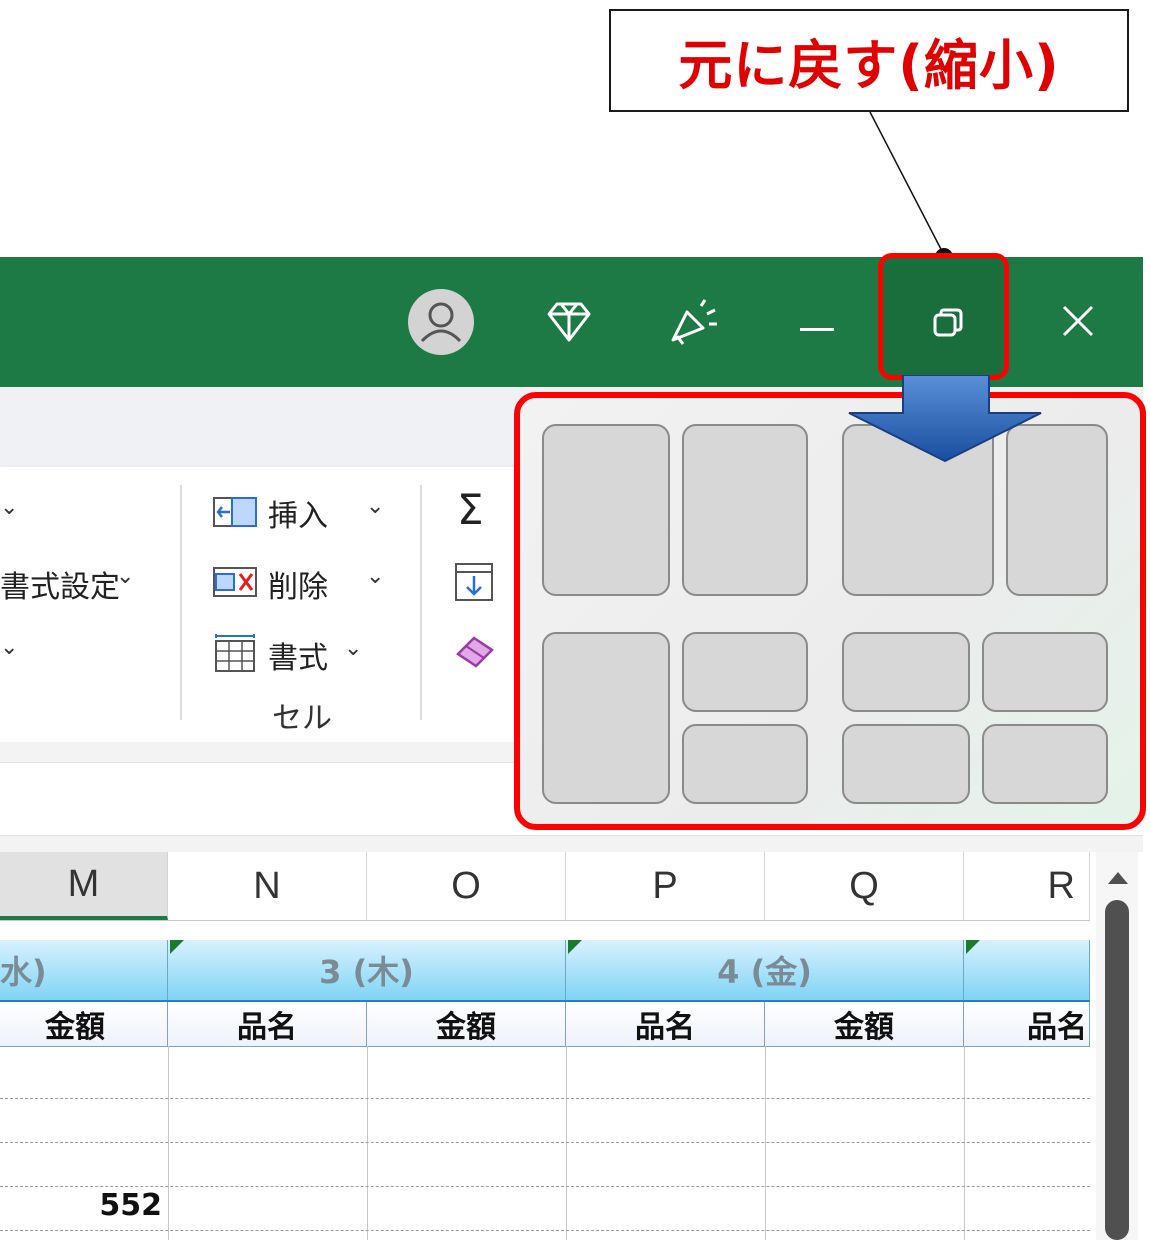  I want to click on minimize-icon, so click(817, 329).